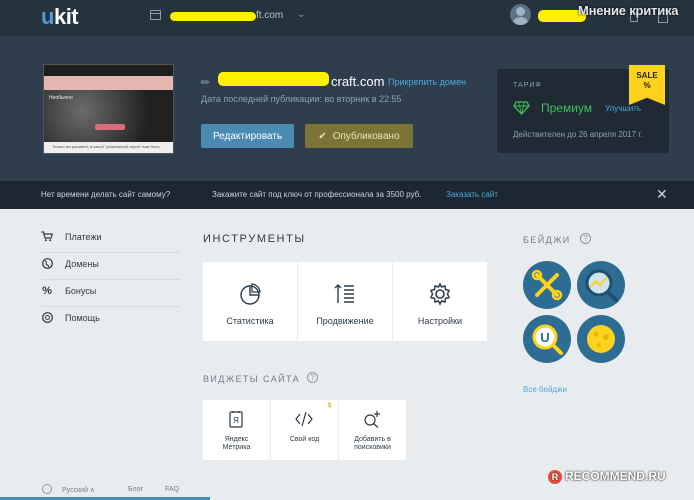  I want to click on tools-title: ИНСТРУМЕНТЫ, so click(254, 239).